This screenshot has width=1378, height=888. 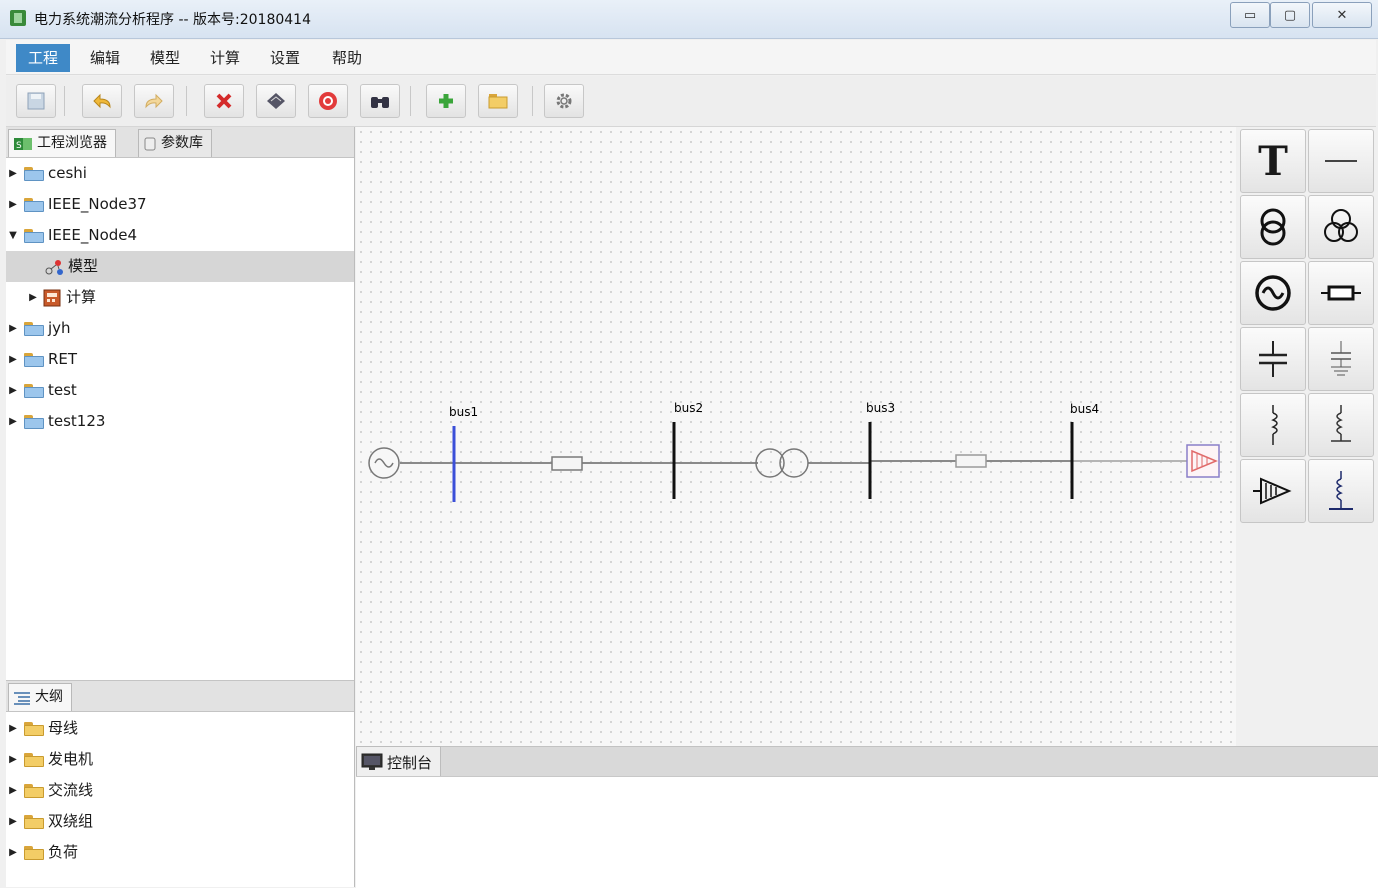 What do you see at coordinates (105, 58) in the screenshot?
I see `menu-edit: 编辑` at bounding box center [105, 58].